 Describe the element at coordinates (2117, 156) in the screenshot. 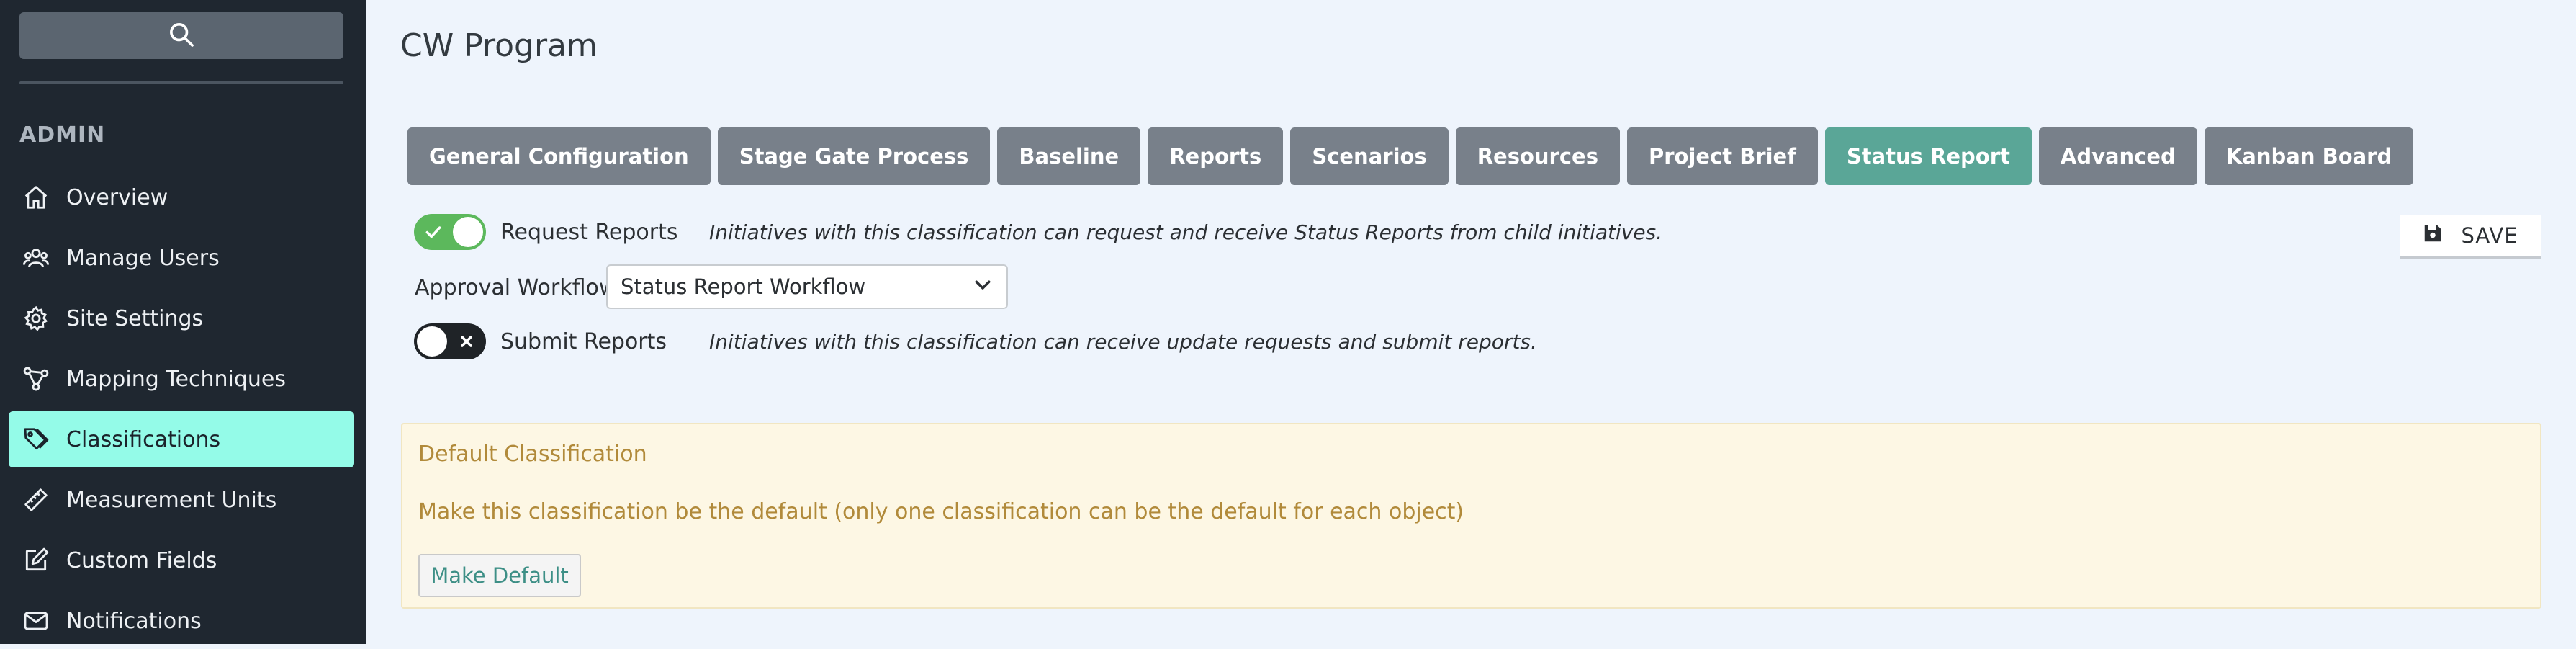

I see `tab-advanced: Advanced` at that location.